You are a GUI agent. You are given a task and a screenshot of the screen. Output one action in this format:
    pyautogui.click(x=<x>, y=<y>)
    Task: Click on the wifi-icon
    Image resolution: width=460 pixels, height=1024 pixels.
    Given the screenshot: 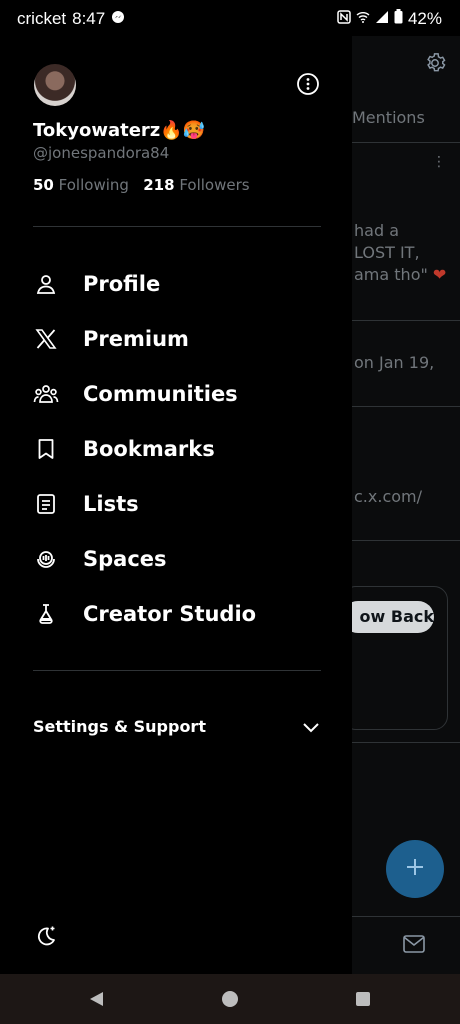 What is the action you would take?
    pyautogui.click(x=363, y=19)
    